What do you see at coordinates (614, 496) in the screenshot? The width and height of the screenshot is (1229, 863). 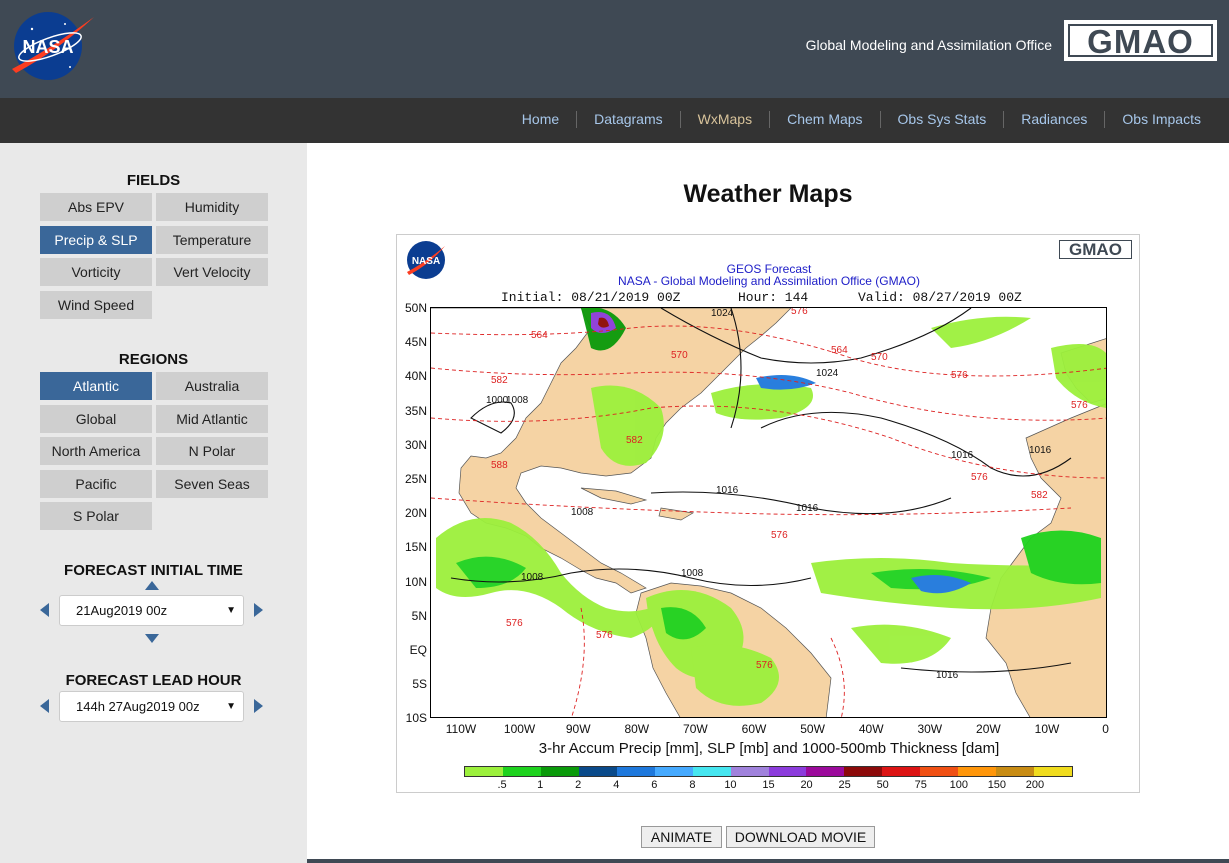 I see `land-caribbean` at bounding box center [614, 496].